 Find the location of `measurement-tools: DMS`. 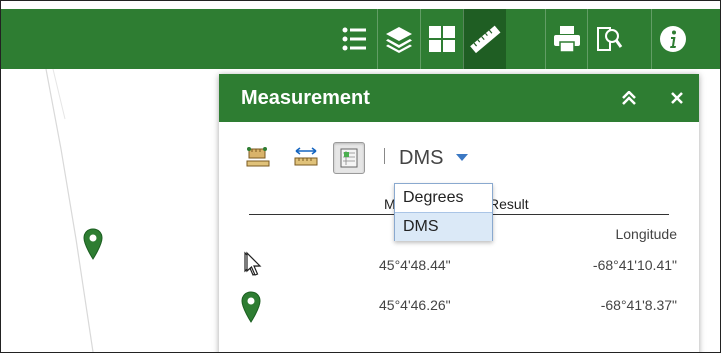

measurement-tools: DMS is located at coordinates (459, 152).